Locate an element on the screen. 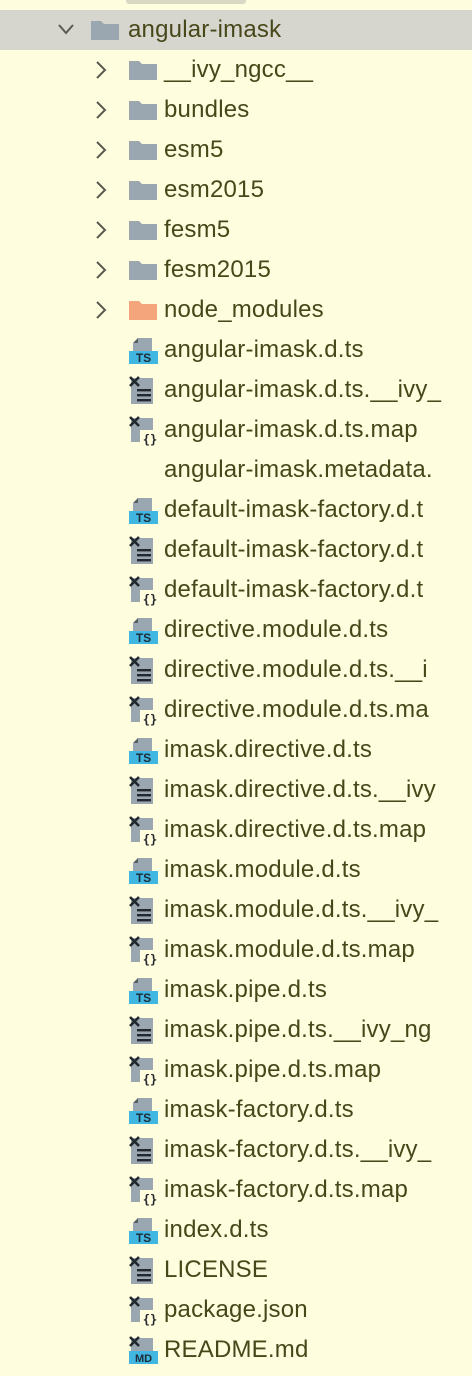 Image resolution: width=472 pixels, height=1376 pixels. tree-row-default-imask-factory-d-t: default-imask-factory.d.t is located at coordinates (236, 550).